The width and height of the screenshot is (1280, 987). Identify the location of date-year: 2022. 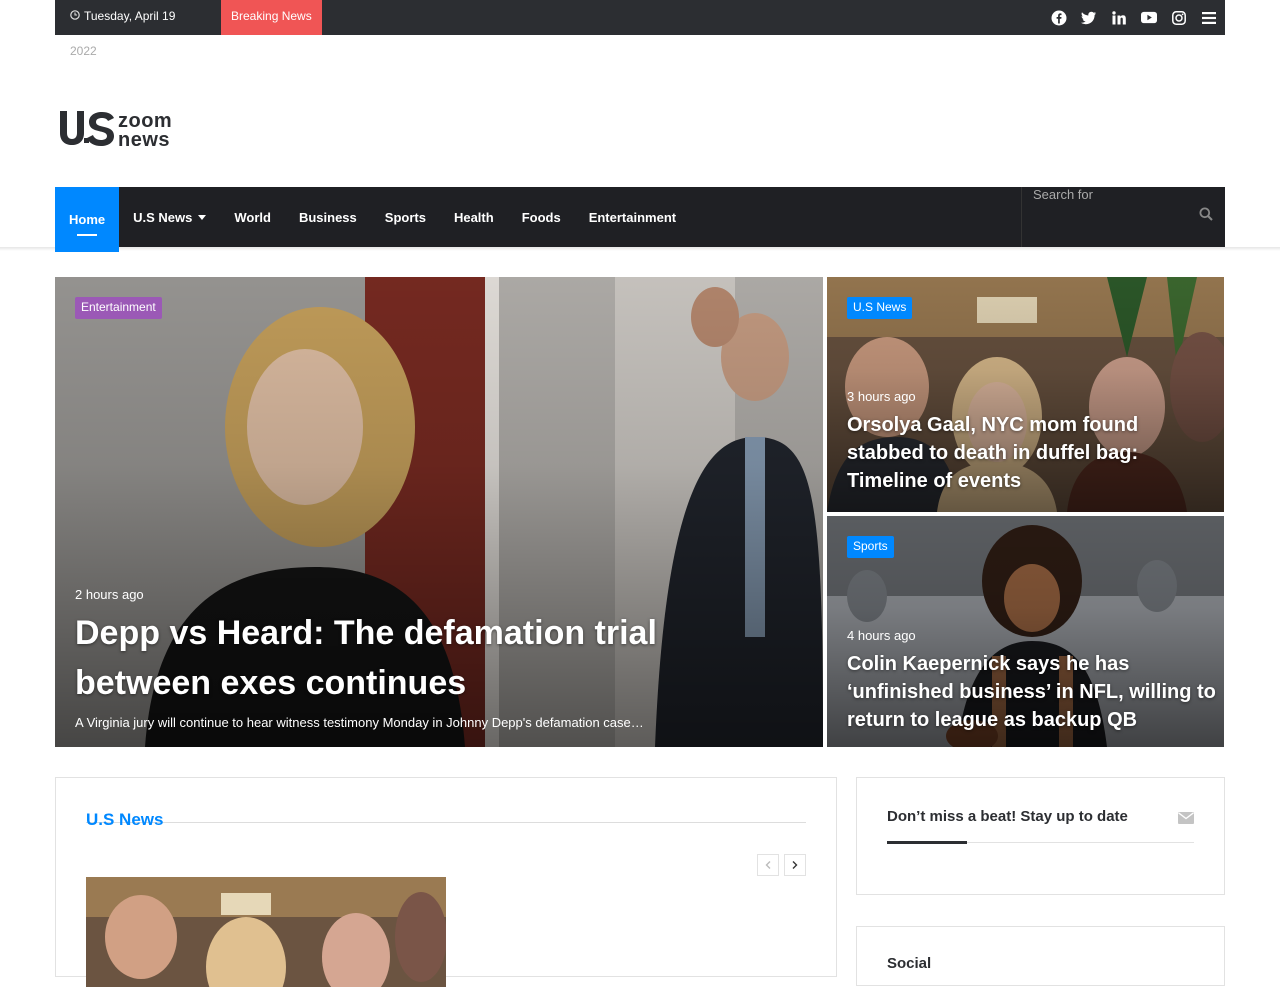
(83, 51).